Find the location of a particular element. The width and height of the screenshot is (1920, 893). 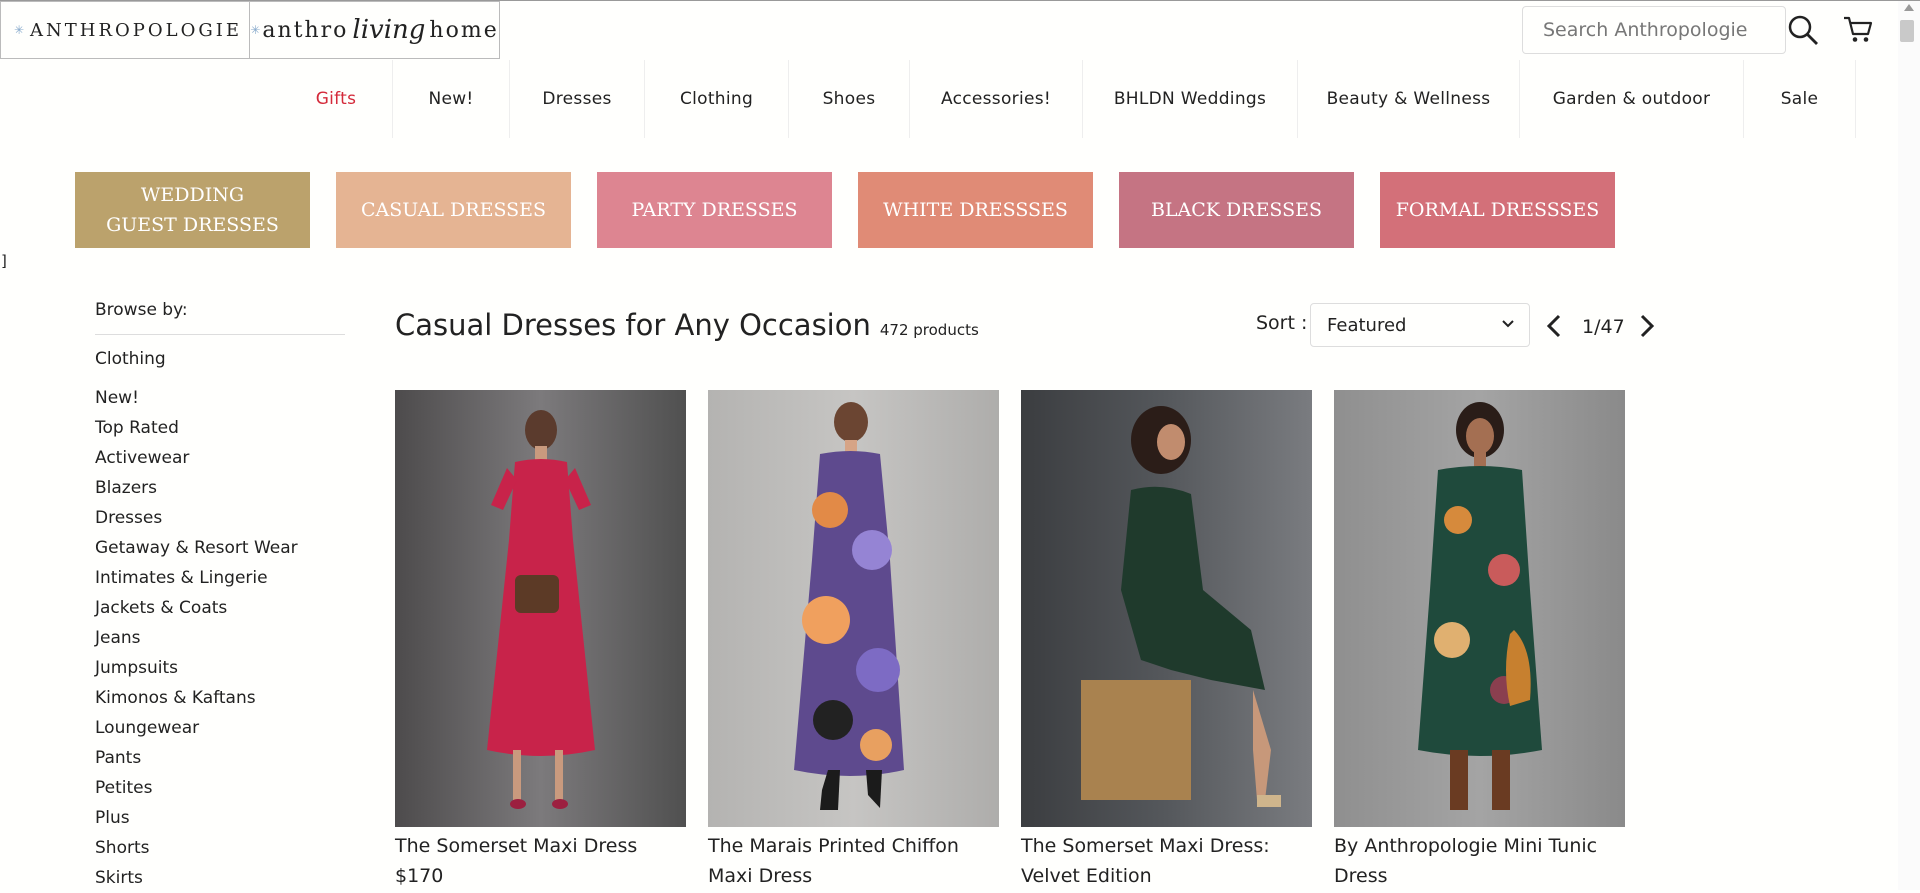

sidebar-item-shorts: Shorts is located at coordinates (220, 848).